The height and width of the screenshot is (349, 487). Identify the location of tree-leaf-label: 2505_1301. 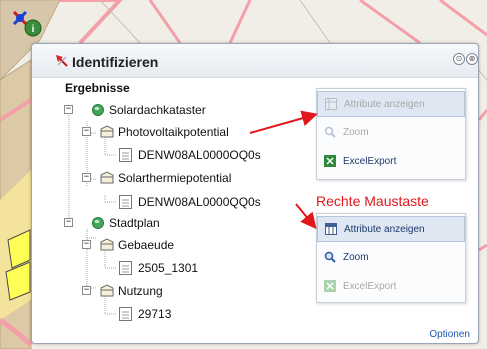
(168, 268).